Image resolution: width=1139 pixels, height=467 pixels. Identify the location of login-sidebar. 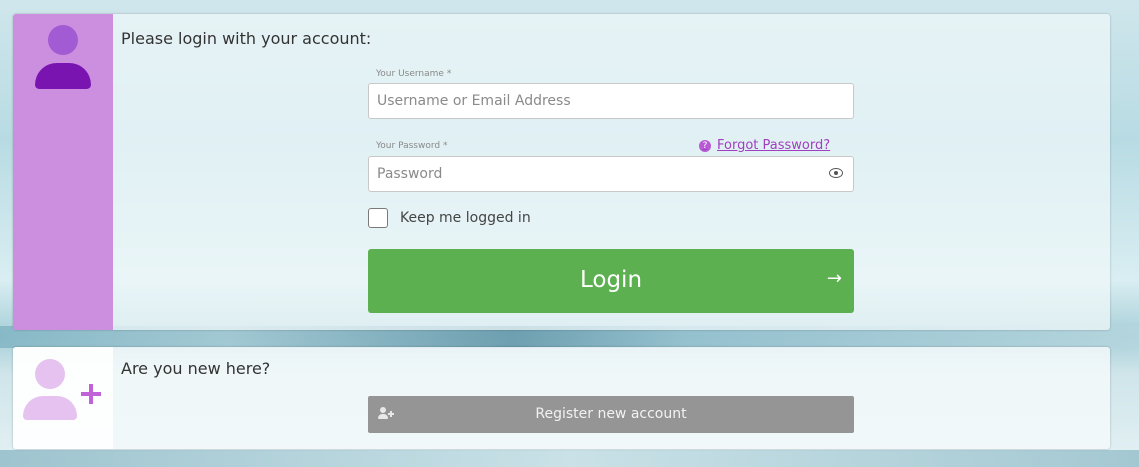
(63, 172).